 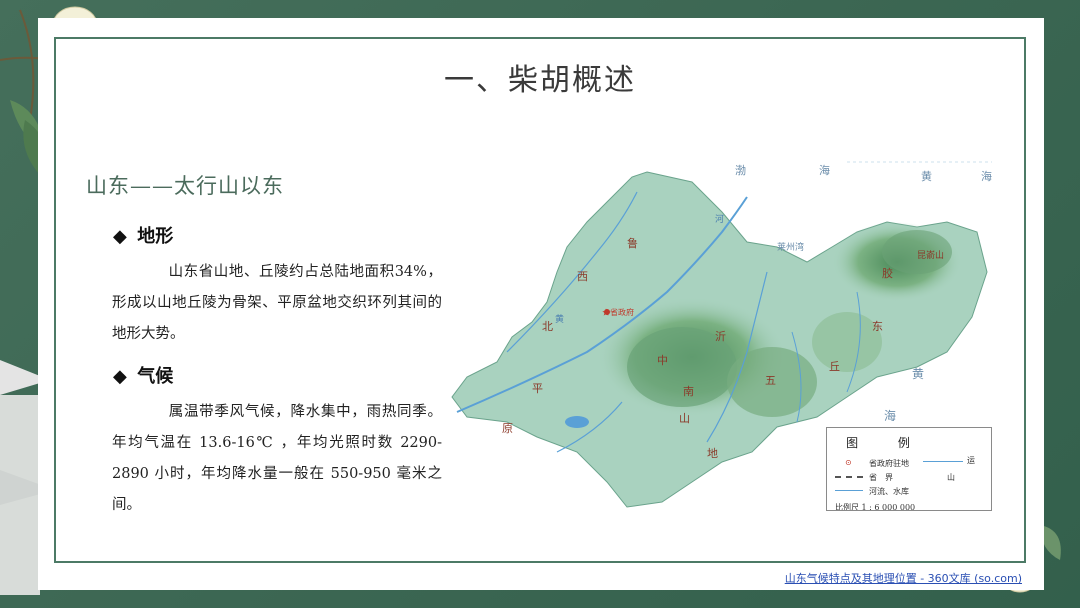 What do you see at coordinates (720, 336) in the screenshot?
I see `map-label-yi: 沂` at bounding box center [720, 336].